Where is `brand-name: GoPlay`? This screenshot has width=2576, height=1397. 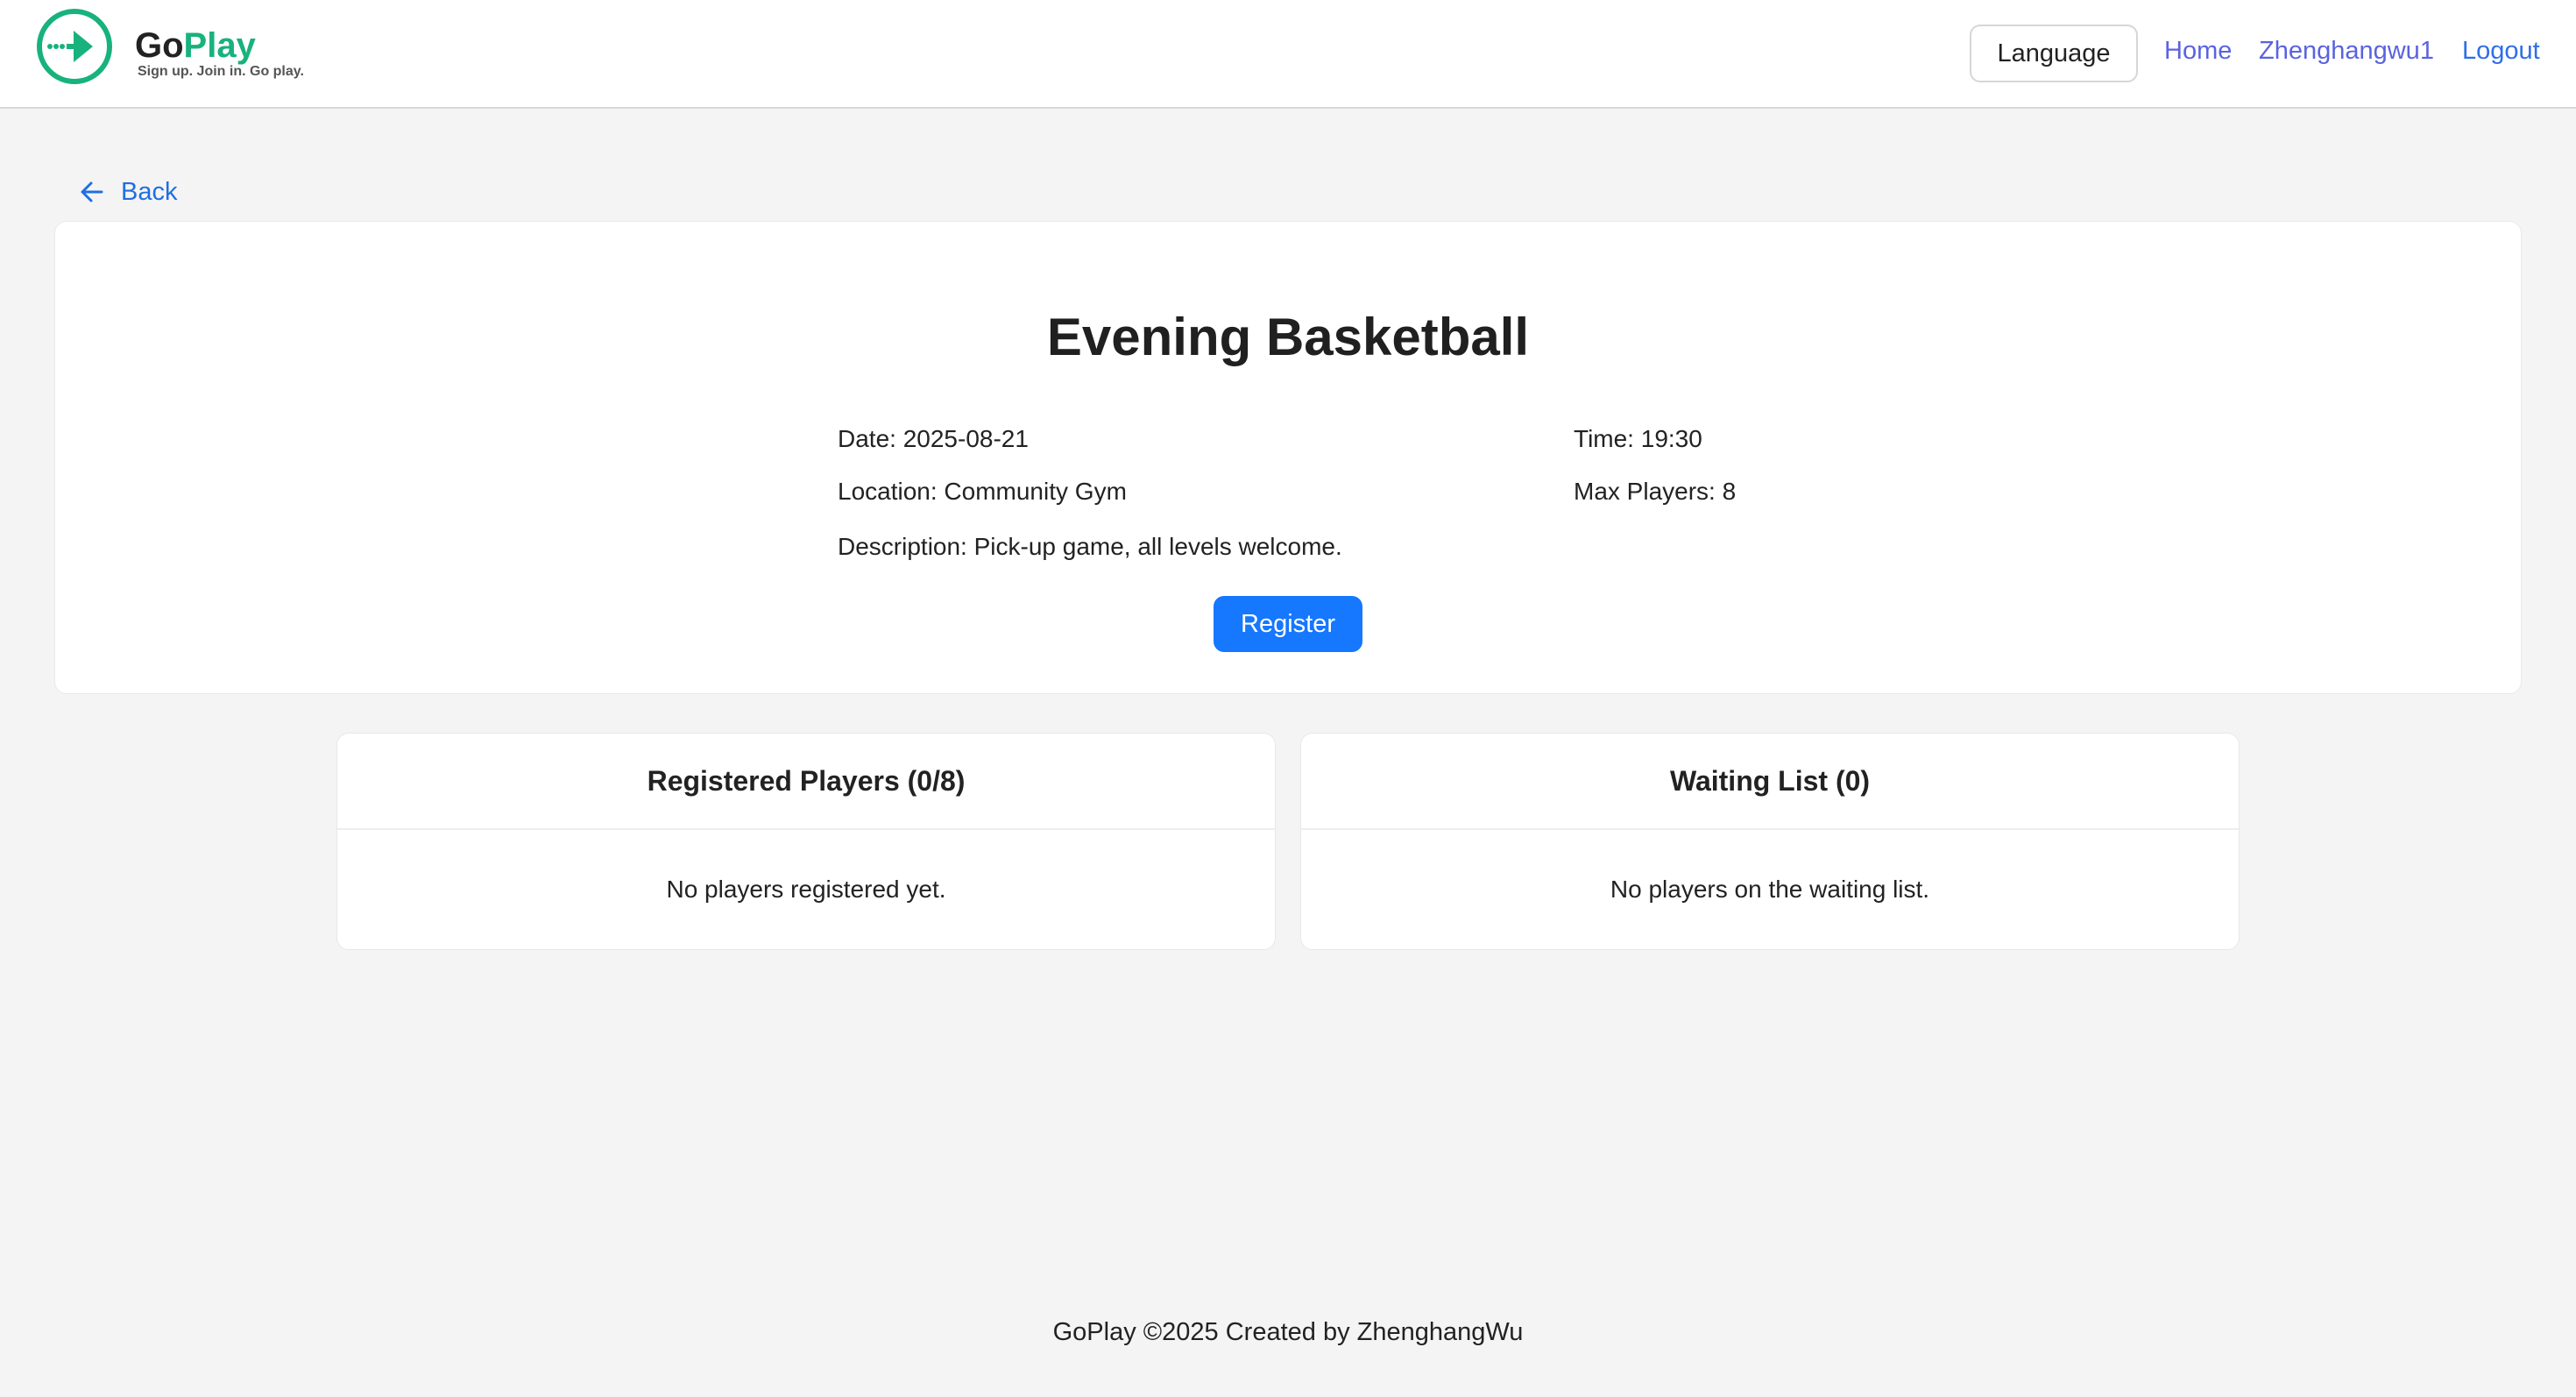 brand-name: GoPlay is located at coordinates (195, 46).